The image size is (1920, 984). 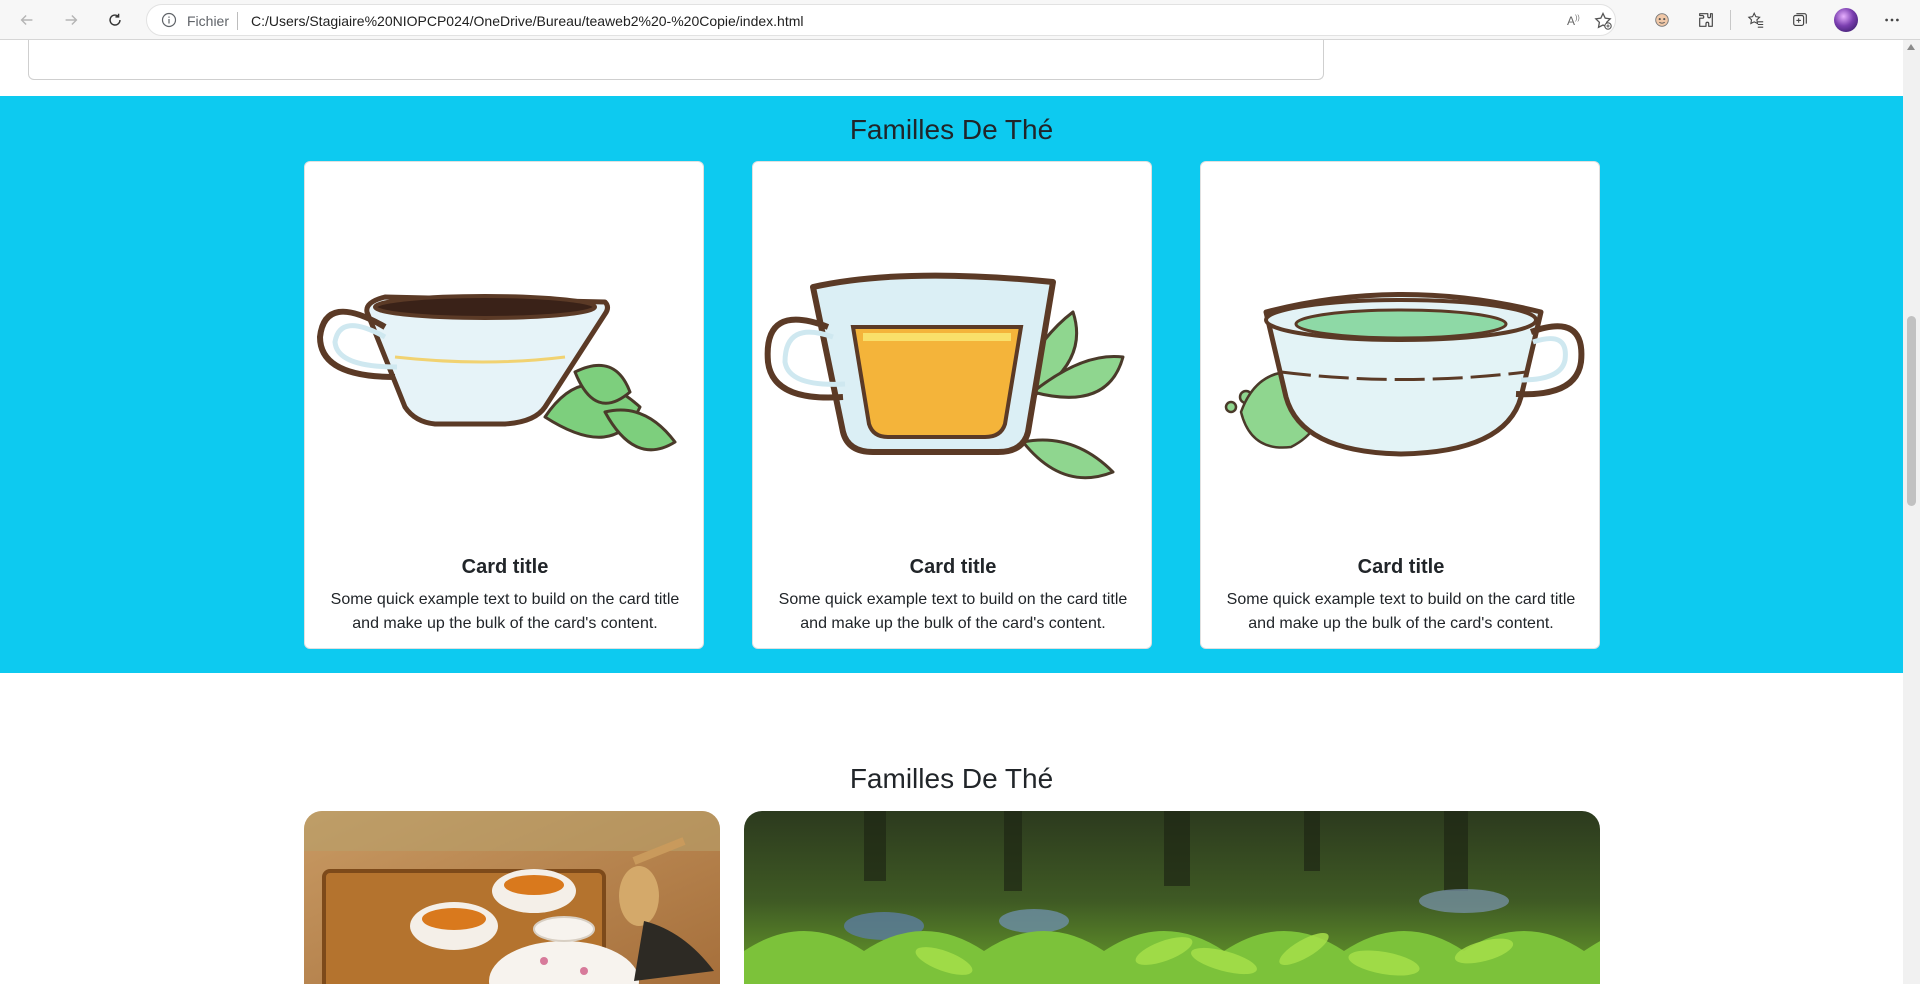 What do you see at coordinates (676, 60) in the screenshot?
I see `previous-card-bottom` at bounding box center [676, 60].